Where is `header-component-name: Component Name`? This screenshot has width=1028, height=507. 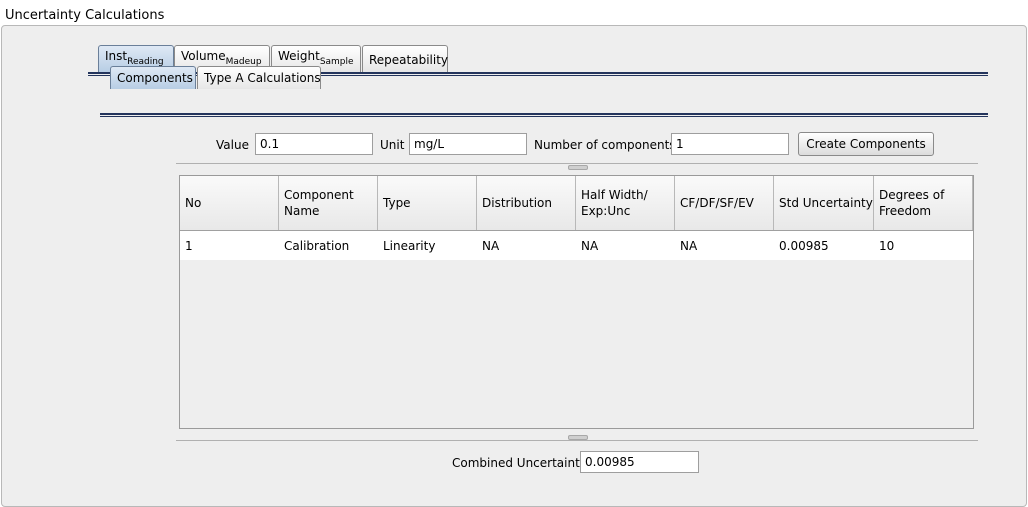 header-component-name: Component Name is located at coordinates (328, 203).